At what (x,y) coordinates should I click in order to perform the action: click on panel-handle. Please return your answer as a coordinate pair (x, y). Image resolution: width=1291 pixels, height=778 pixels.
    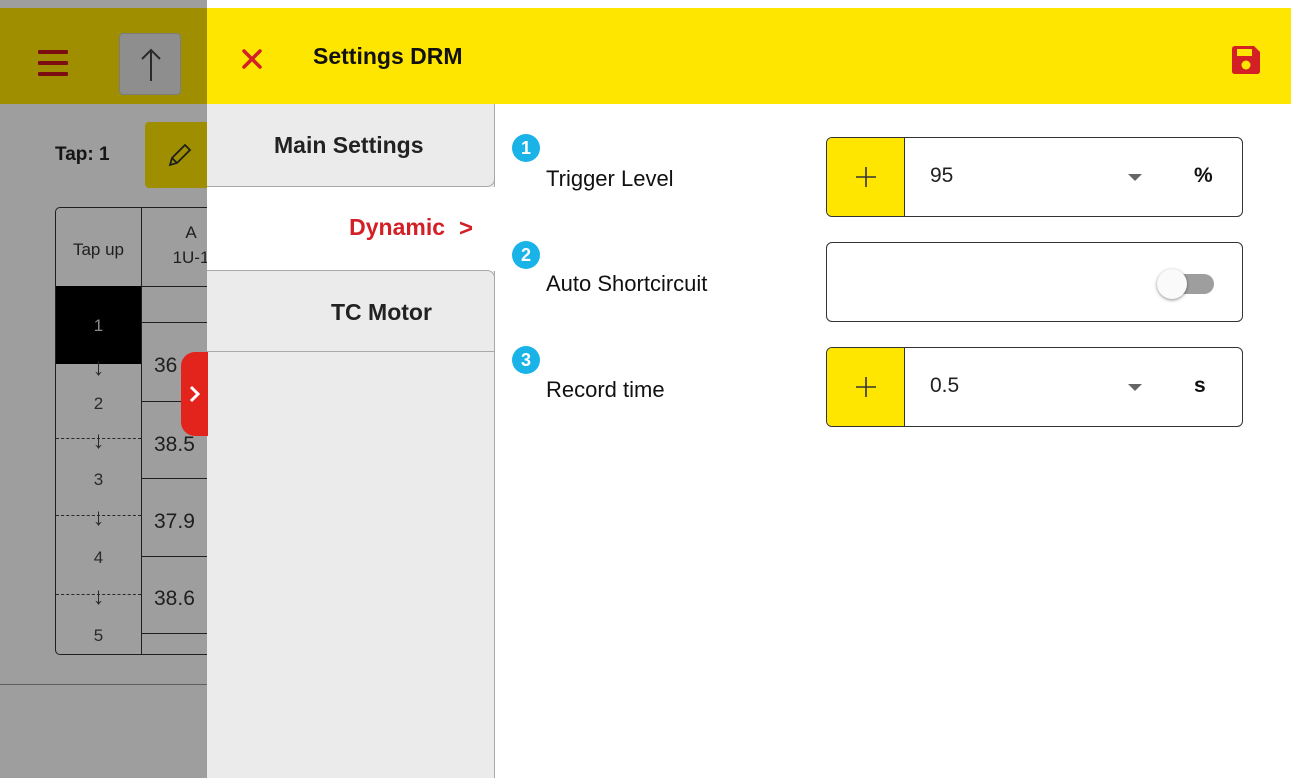
    Looking at the image, I should click on (194, 394).